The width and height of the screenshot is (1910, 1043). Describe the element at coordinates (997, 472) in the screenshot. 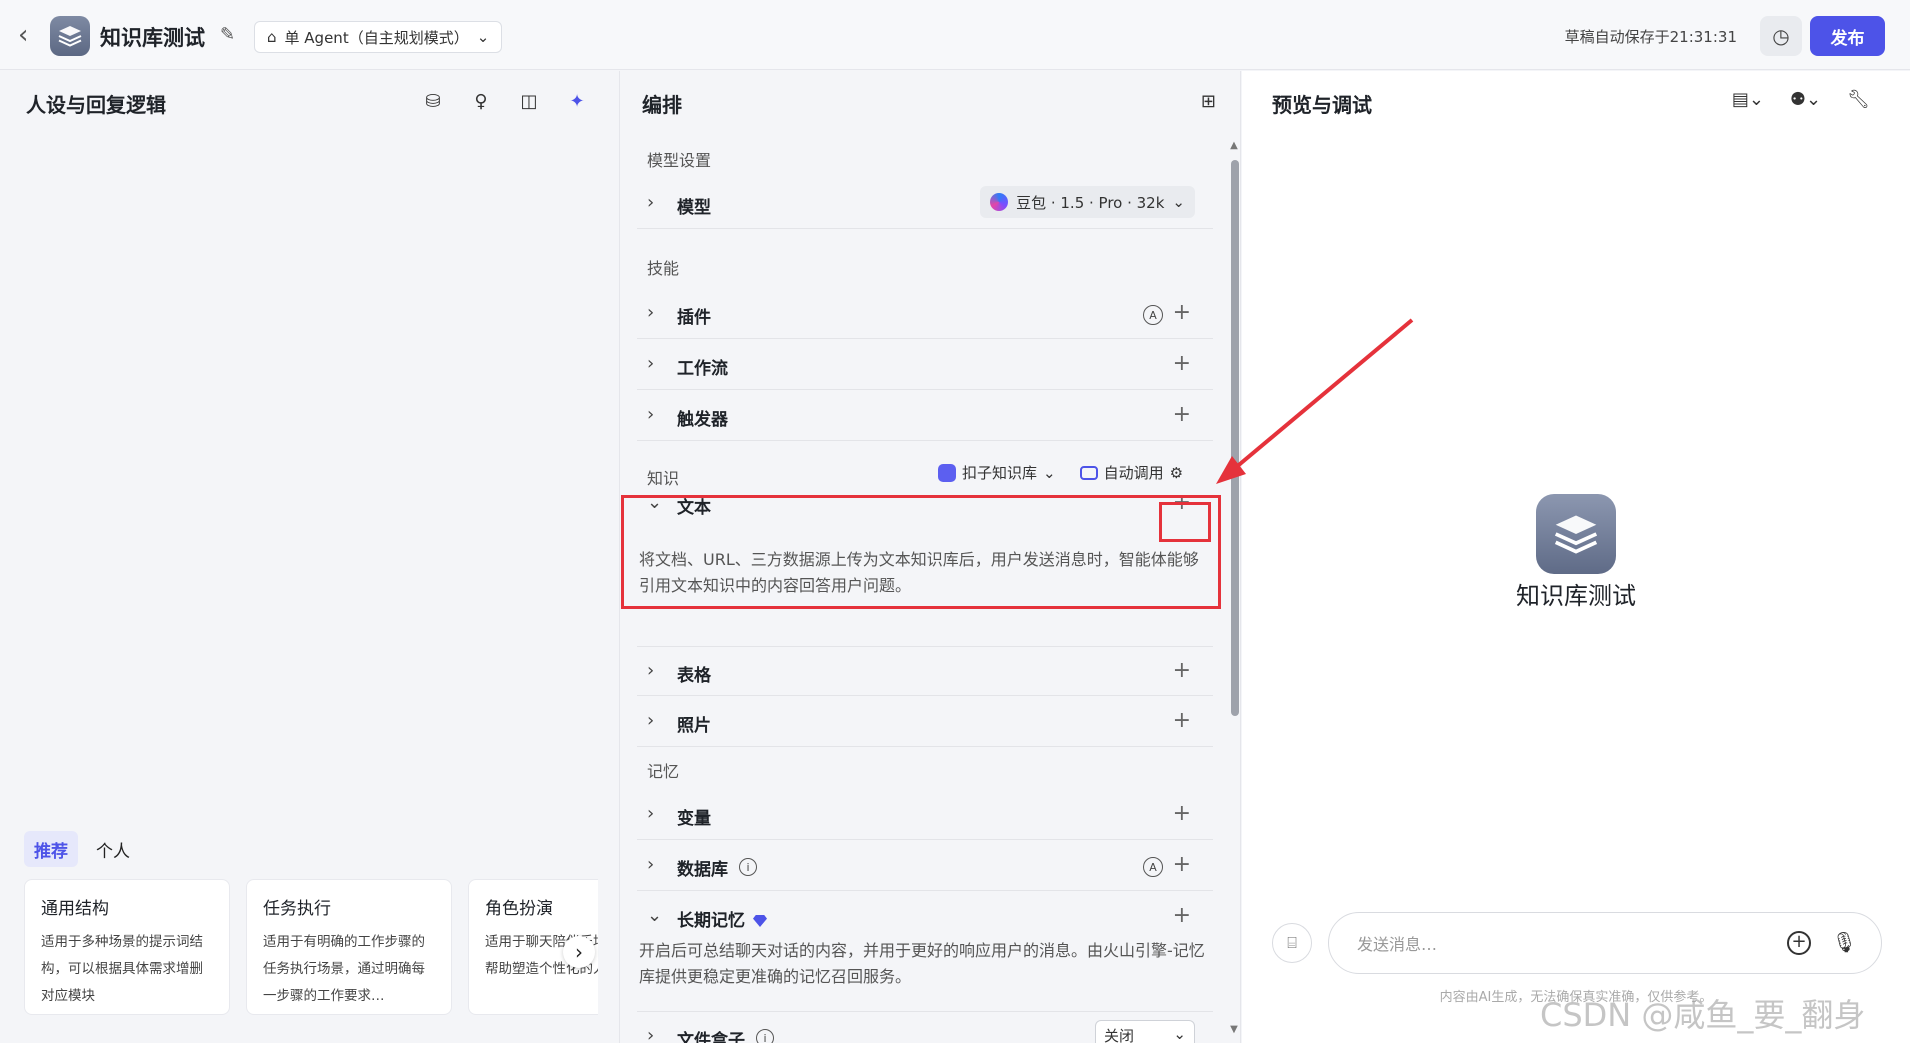

I see `kb-source-select: 扣子知识库 ⌄` at that location.